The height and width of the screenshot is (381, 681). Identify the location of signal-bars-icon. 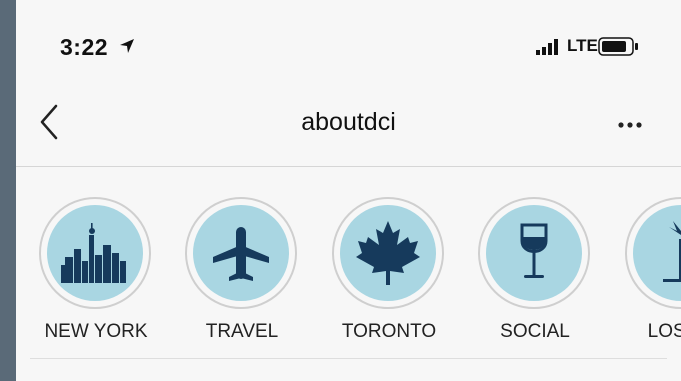
(550, 49).